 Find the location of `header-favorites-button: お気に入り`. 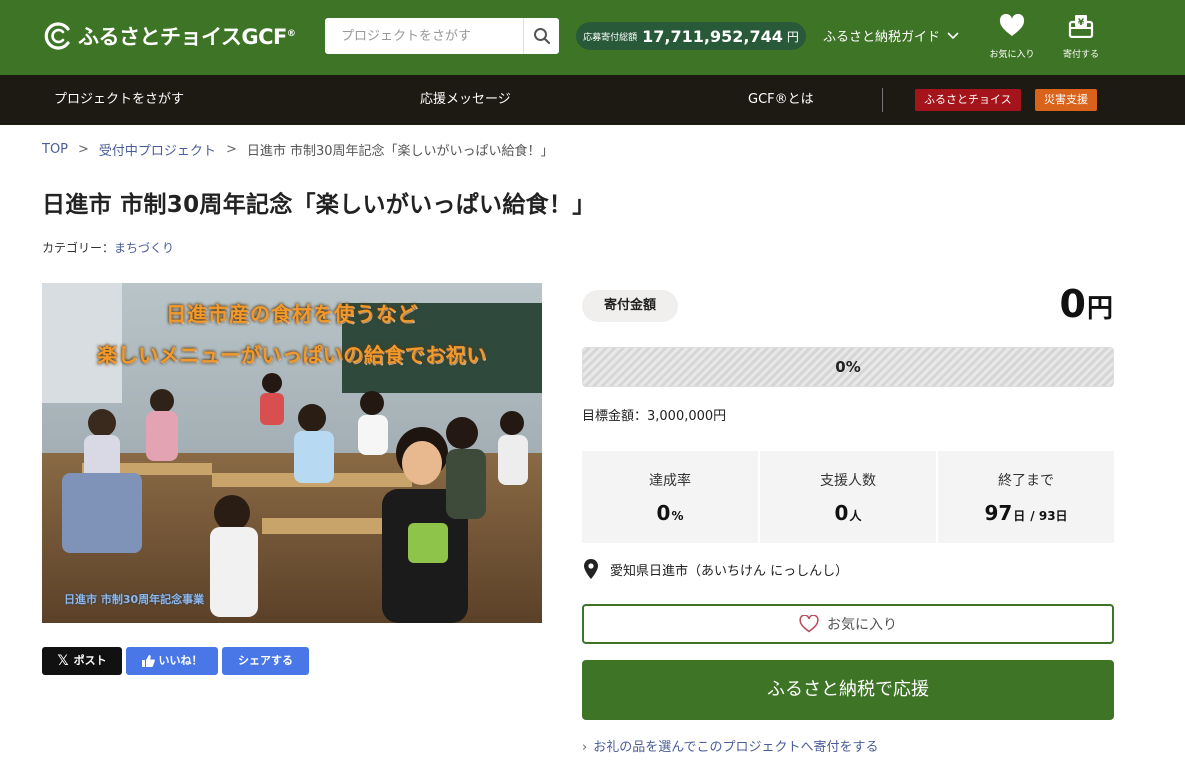

header-favorites-button: お気に入り is located at coordinates (1012, 36).